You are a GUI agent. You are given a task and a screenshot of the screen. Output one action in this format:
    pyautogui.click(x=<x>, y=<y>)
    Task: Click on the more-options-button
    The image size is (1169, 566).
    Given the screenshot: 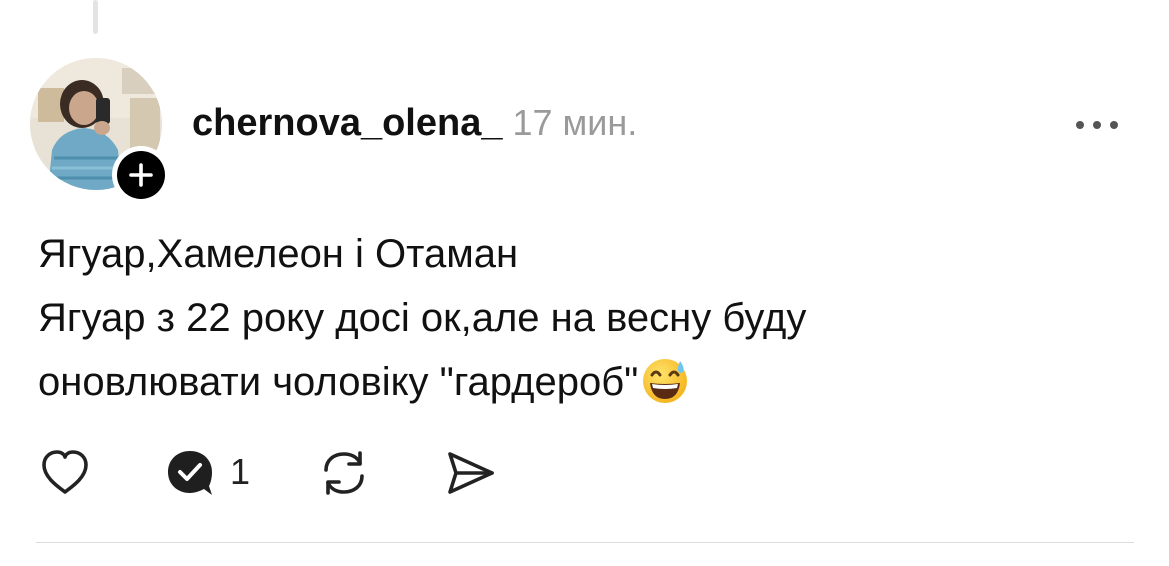 What is the action you would take?
    pyautogui.click(x=1097, y=125)
    